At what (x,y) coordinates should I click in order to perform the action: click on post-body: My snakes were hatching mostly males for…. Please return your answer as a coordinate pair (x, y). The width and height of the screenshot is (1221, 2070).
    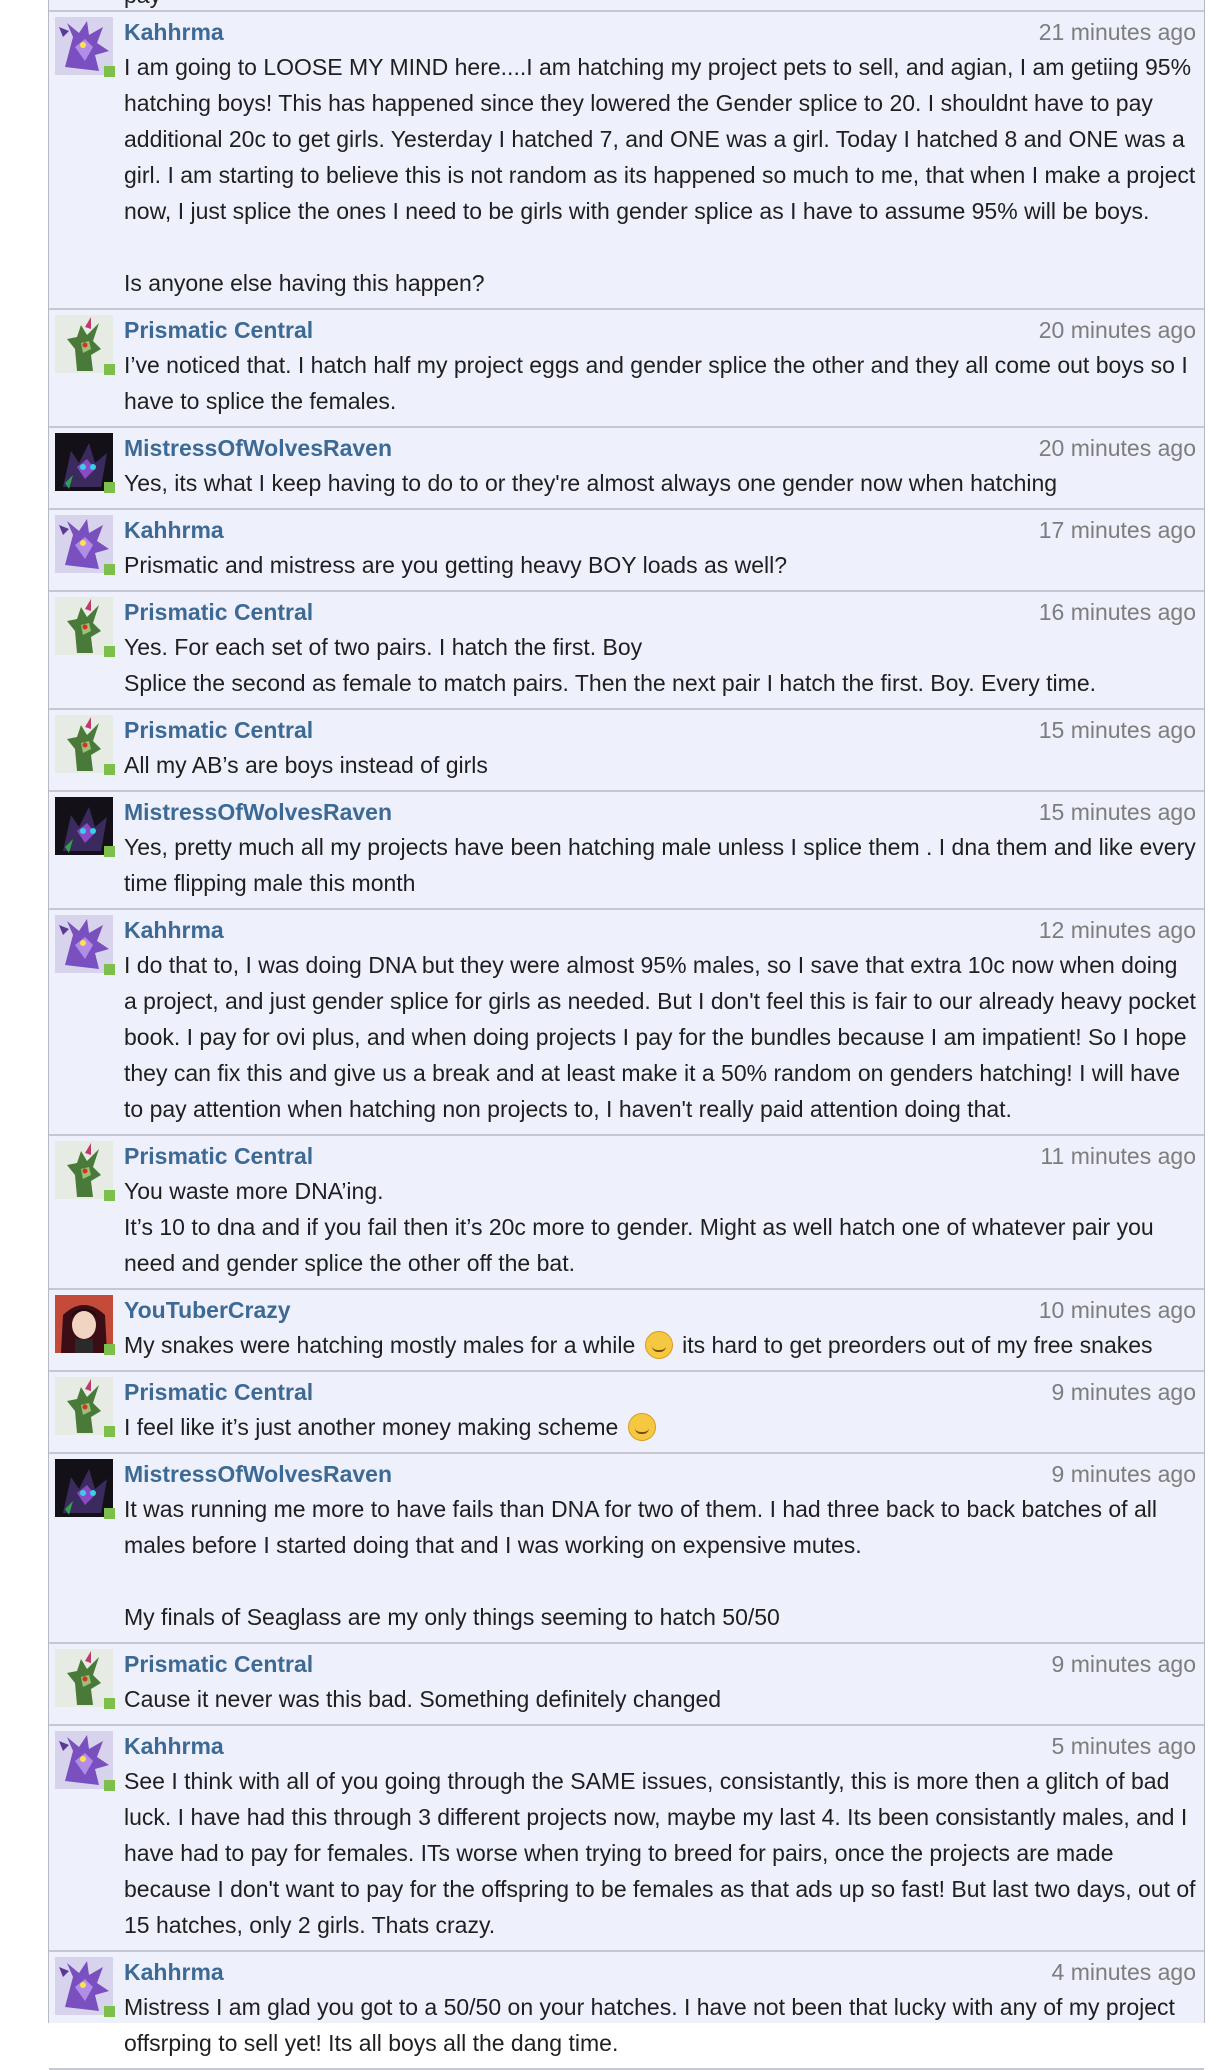
    Looking at the image, I should click on (660, 1345).